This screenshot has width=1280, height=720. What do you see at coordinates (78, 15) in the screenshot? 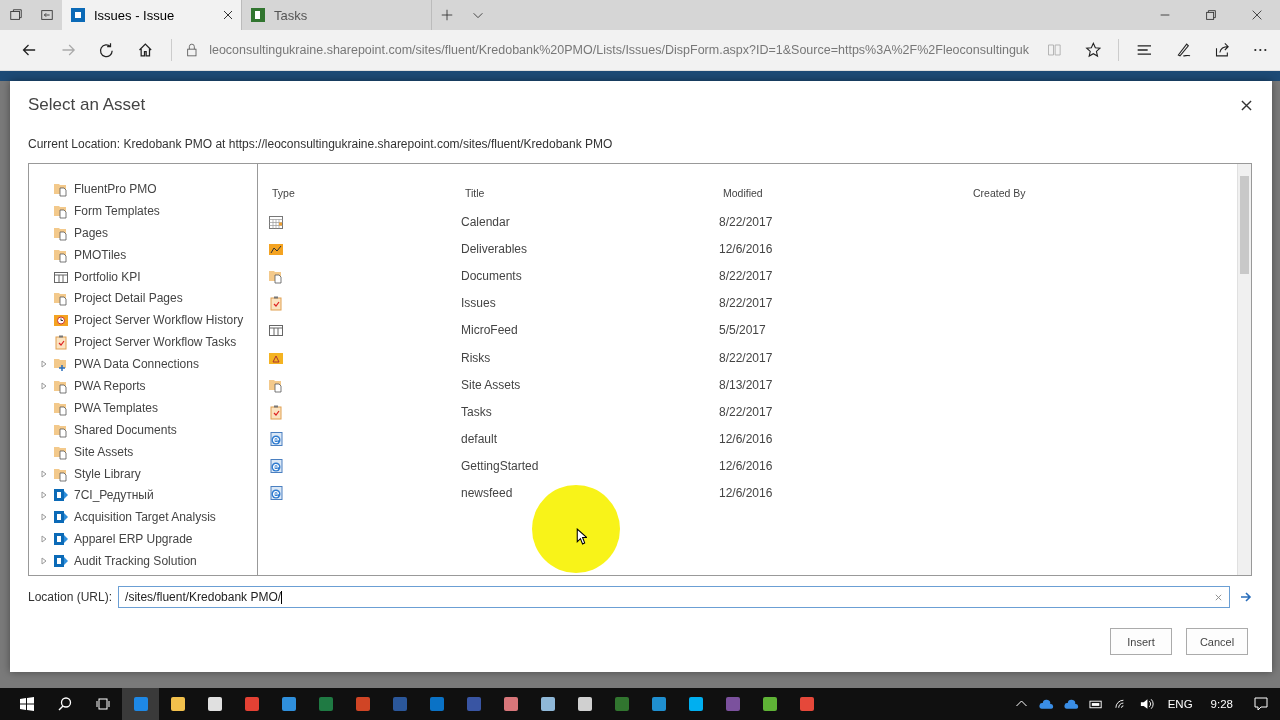
I see `site-tile-icon` at bounding box center [78, 15].